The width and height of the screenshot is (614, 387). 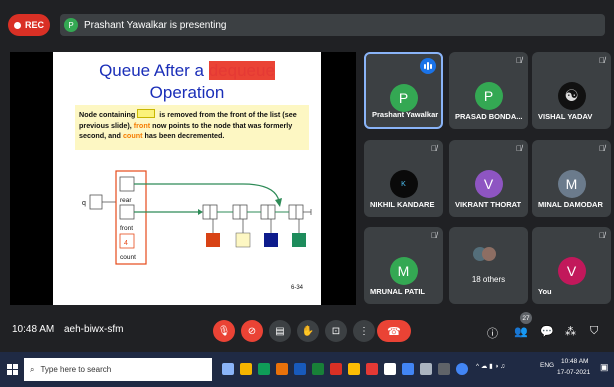 I want to click on camera-toggle-button: ⊘, so click(x=252, y=331).